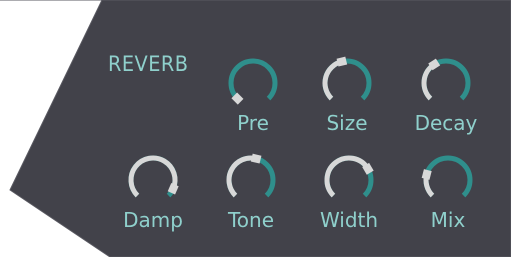 This screenshot has width=511, height=257. I want to click on knob-mix-track, so click(448, 176).